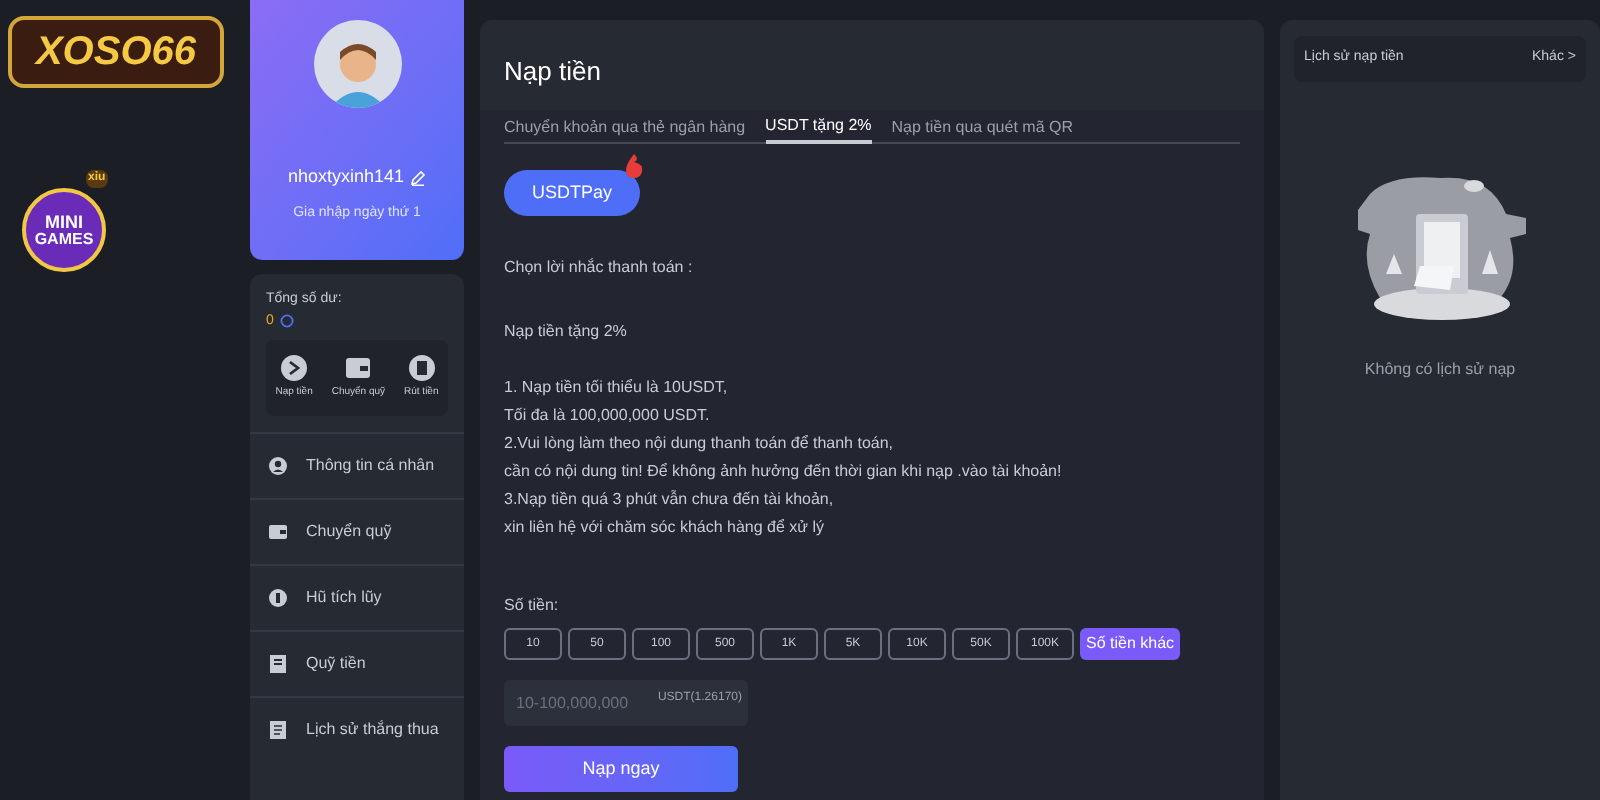 The height and width of the screenshot is (800, 1600). I want to click on menu-item: Quỹ tiền, so click(357, 663).